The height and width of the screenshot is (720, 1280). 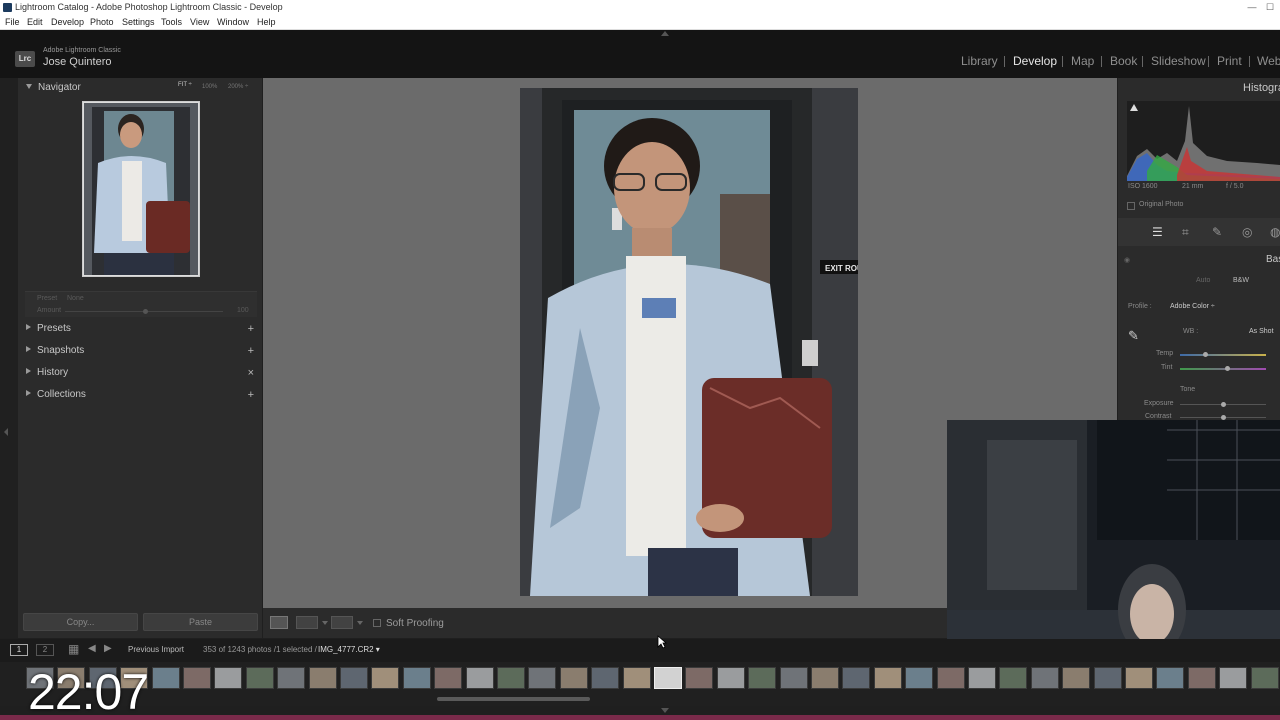 What do you see at coordinates (145, 311) in the screenshot?
I see `amount-slider-knob` at bounding box center [145, 311].